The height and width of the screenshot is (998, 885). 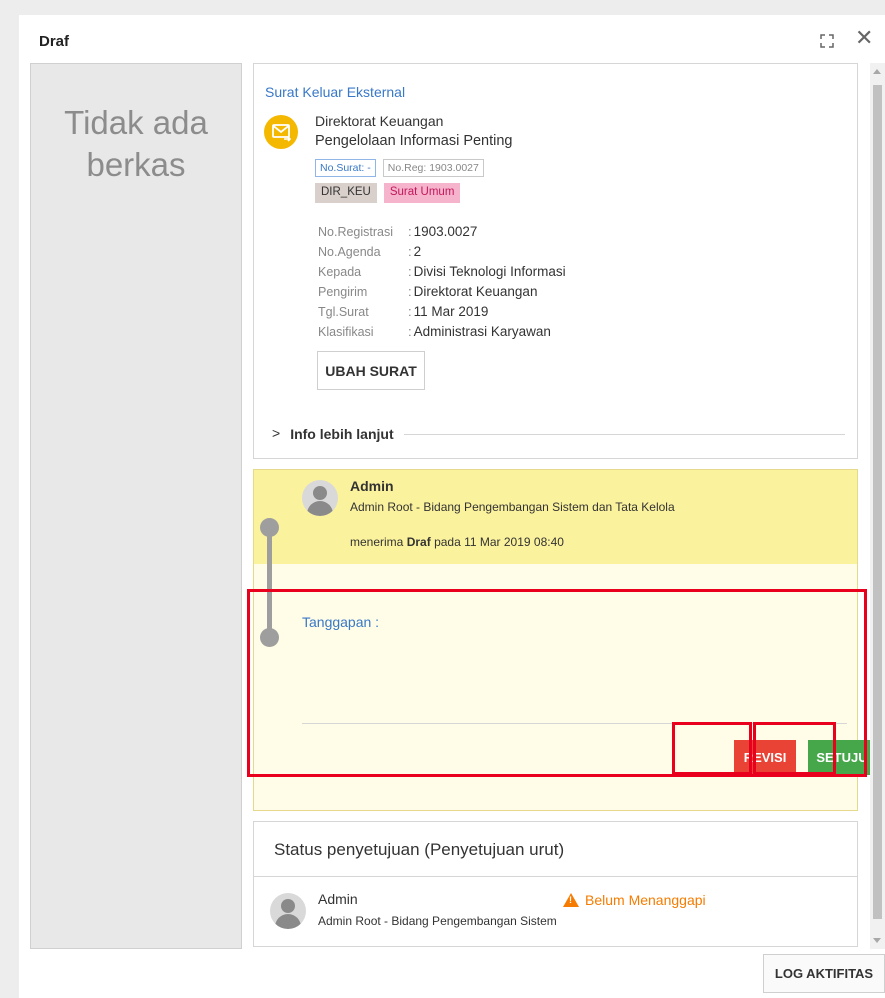 I want to click on detail-value: Direktorat Keuangan, so click(x=475, y=291).